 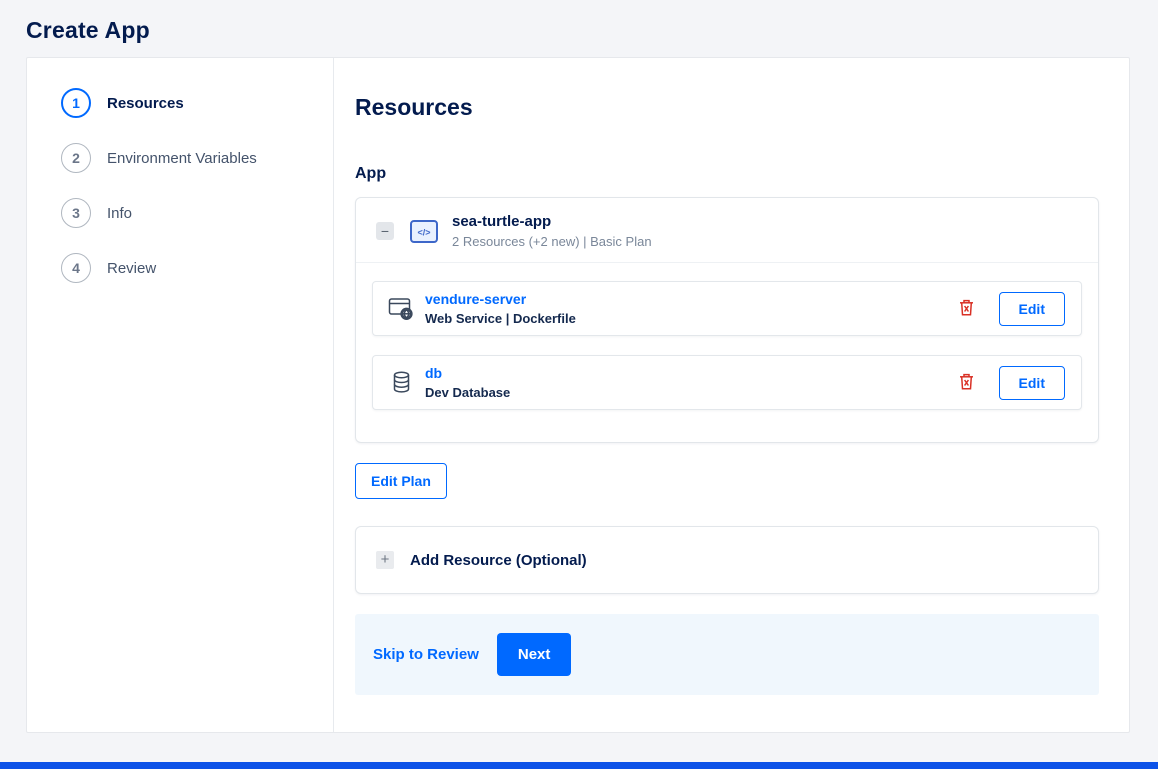 I want to click on add-resource-card: + Add Resource (Optional), so click(x=727, y=560).